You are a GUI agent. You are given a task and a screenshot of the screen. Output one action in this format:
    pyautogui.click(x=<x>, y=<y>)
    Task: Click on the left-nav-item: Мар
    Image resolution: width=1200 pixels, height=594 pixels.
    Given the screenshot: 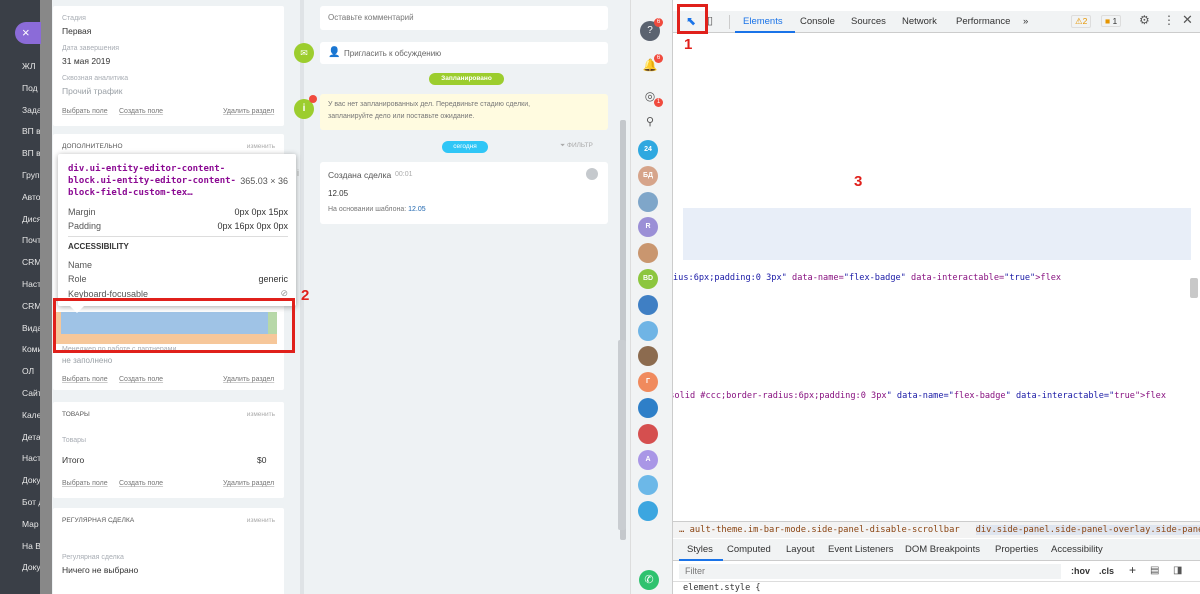 What is the action you would take?
    pyautogui.click(x=31, y=524)
    